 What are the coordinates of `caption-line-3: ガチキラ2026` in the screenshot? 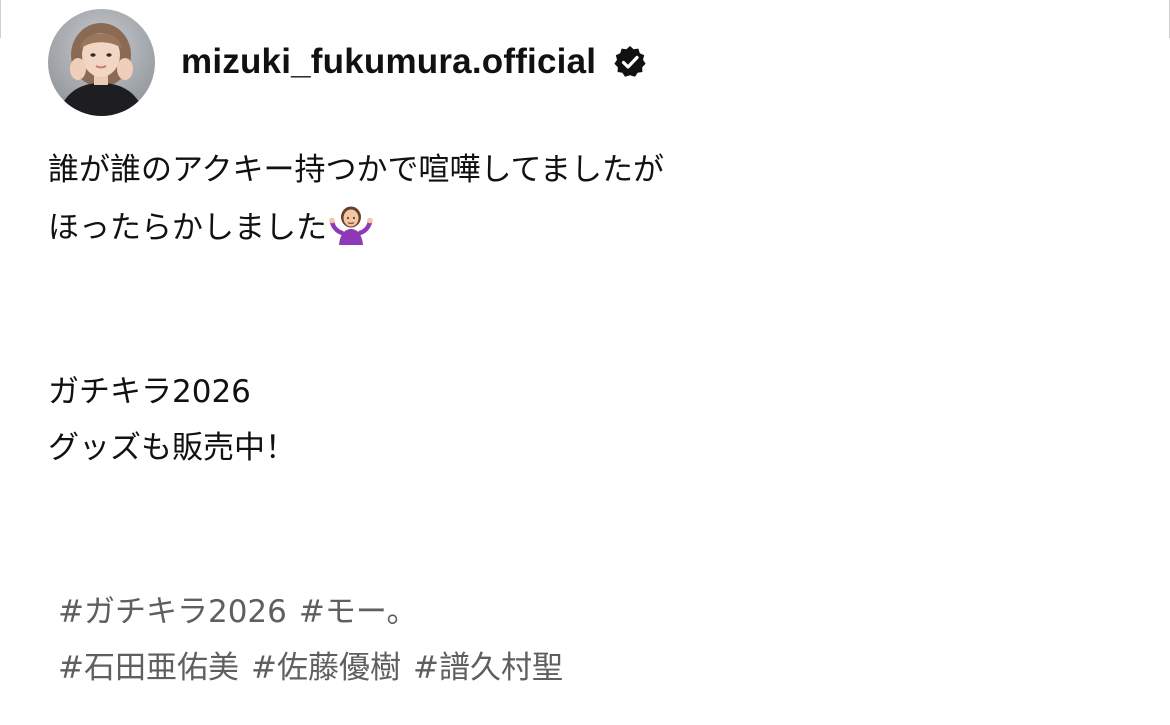 It's located at (149, 392).